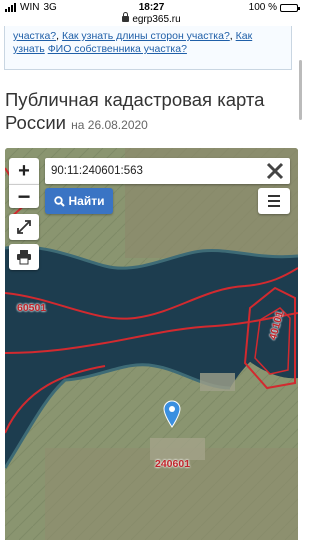  I want to click on fullscreen-button, so click(24, 227).